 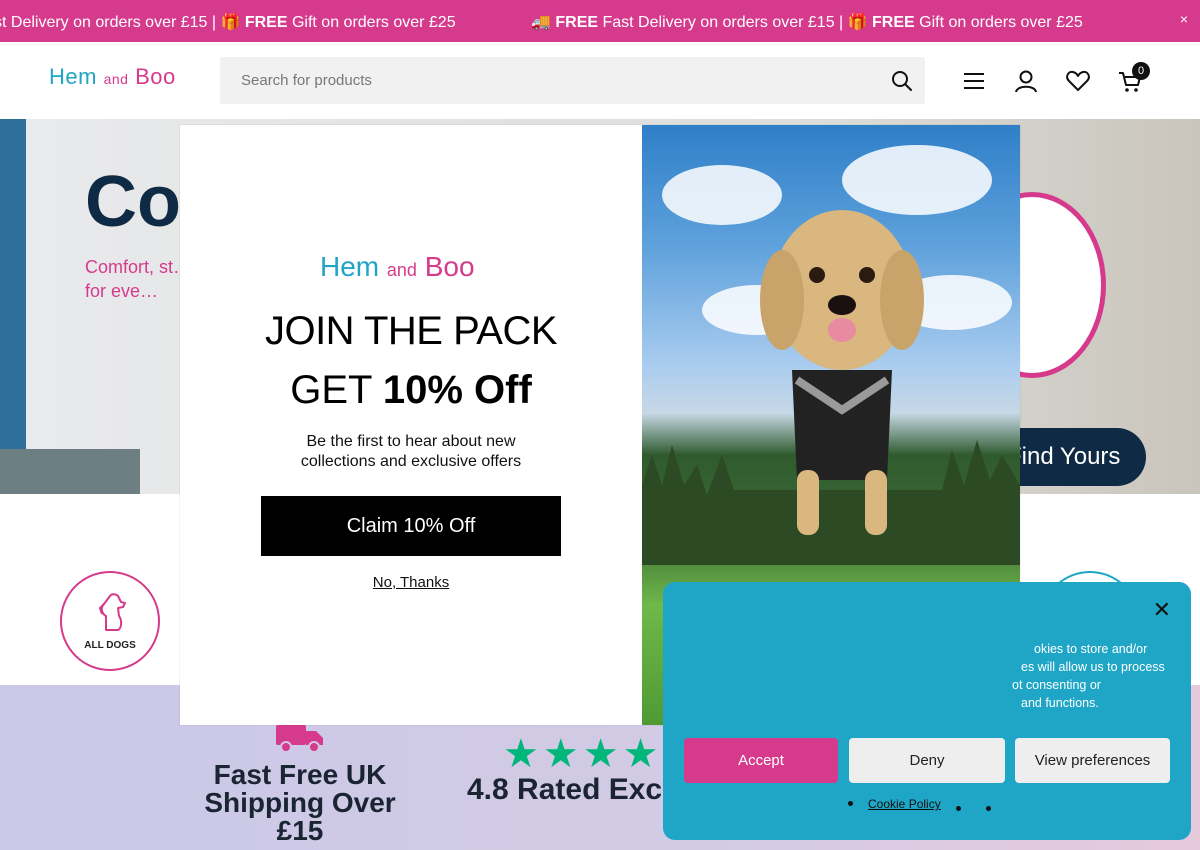 I want to click on popup-logo: Hem and Boo, so click(x=411, y=267).